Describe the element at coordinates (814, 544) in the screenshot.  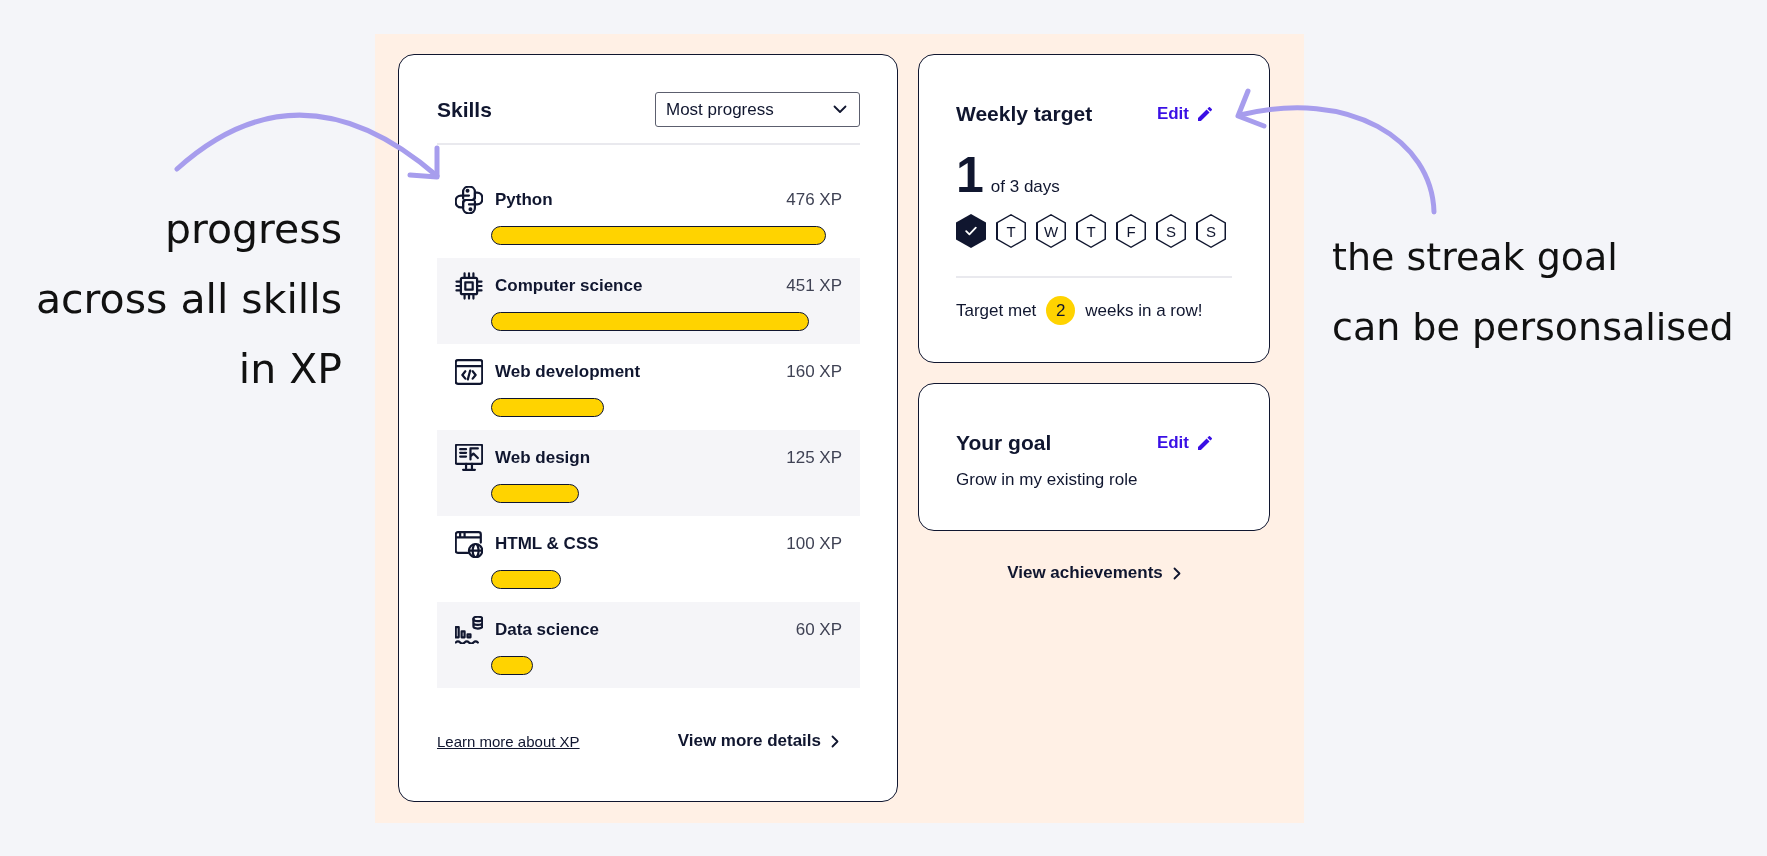
I see `skill-xp: 100 XP` at that location.